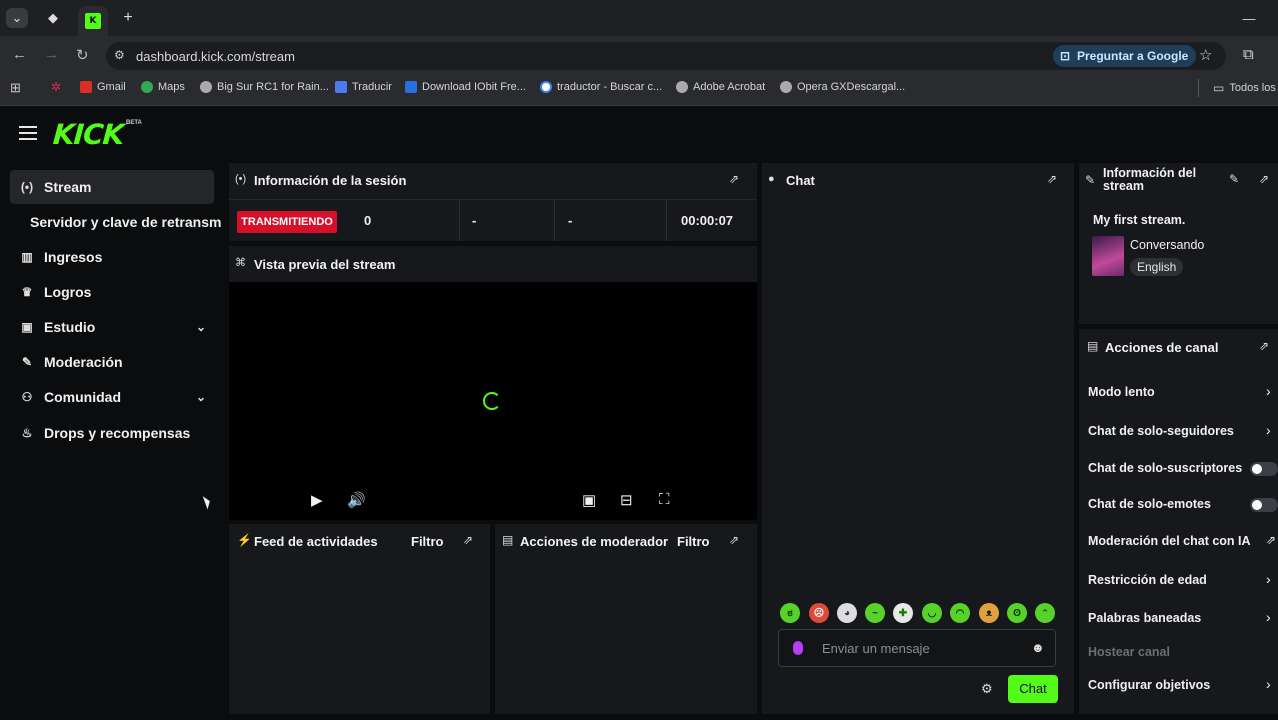  What do you see at coordinates (1252, 88) in the screenshot?
I see `bookmark-label: Todos los` at bounding box center [1252, 88].